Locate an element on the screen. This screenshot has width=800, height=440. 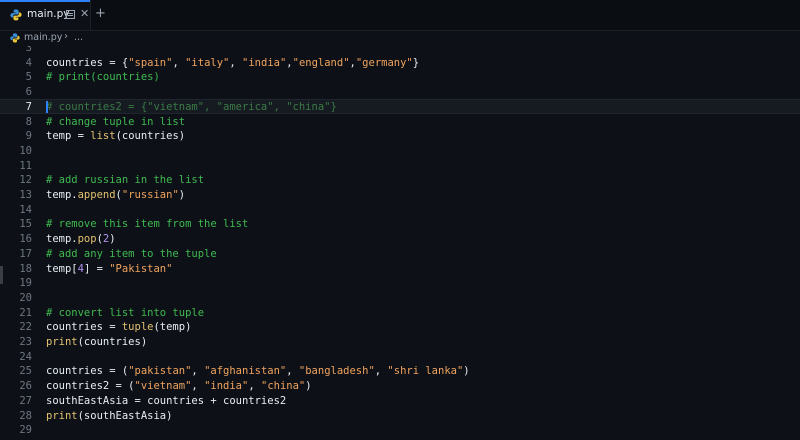
code-token: # change tuple in list is located at coordinates (116, 121).